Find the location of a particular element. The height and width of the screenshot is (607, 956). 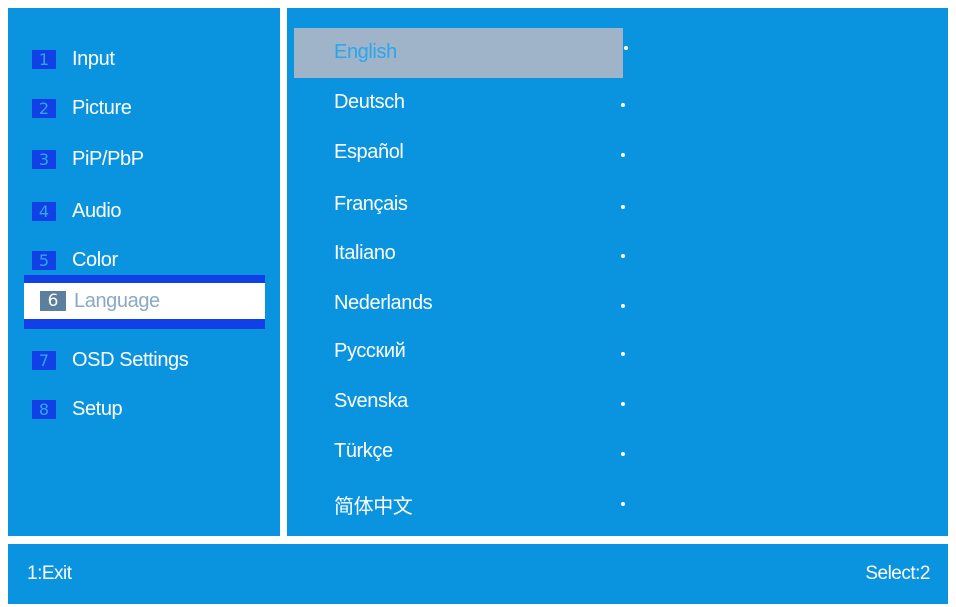

menu-number-badge: 1 is located at coordinates (44, 59).